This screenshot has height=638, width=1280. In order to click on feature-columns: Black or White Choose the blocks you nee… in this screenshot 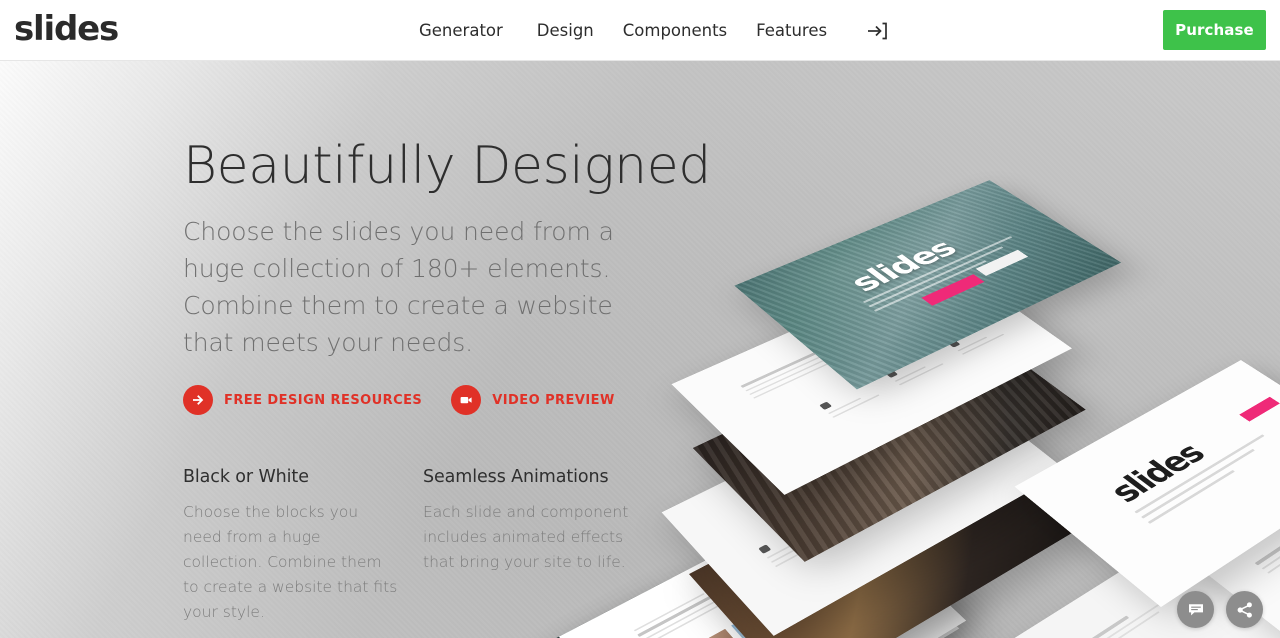, I will do `click(423, 545)`.